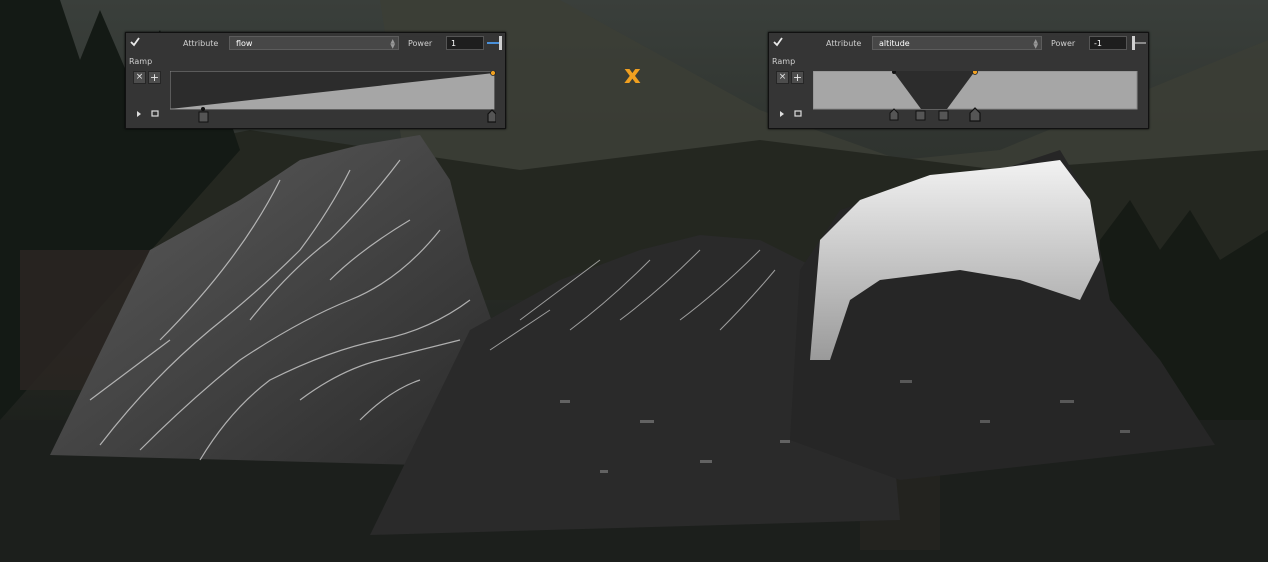 The image size is (1268, 562). I want to click on power-input: 1, so click(465, 43).